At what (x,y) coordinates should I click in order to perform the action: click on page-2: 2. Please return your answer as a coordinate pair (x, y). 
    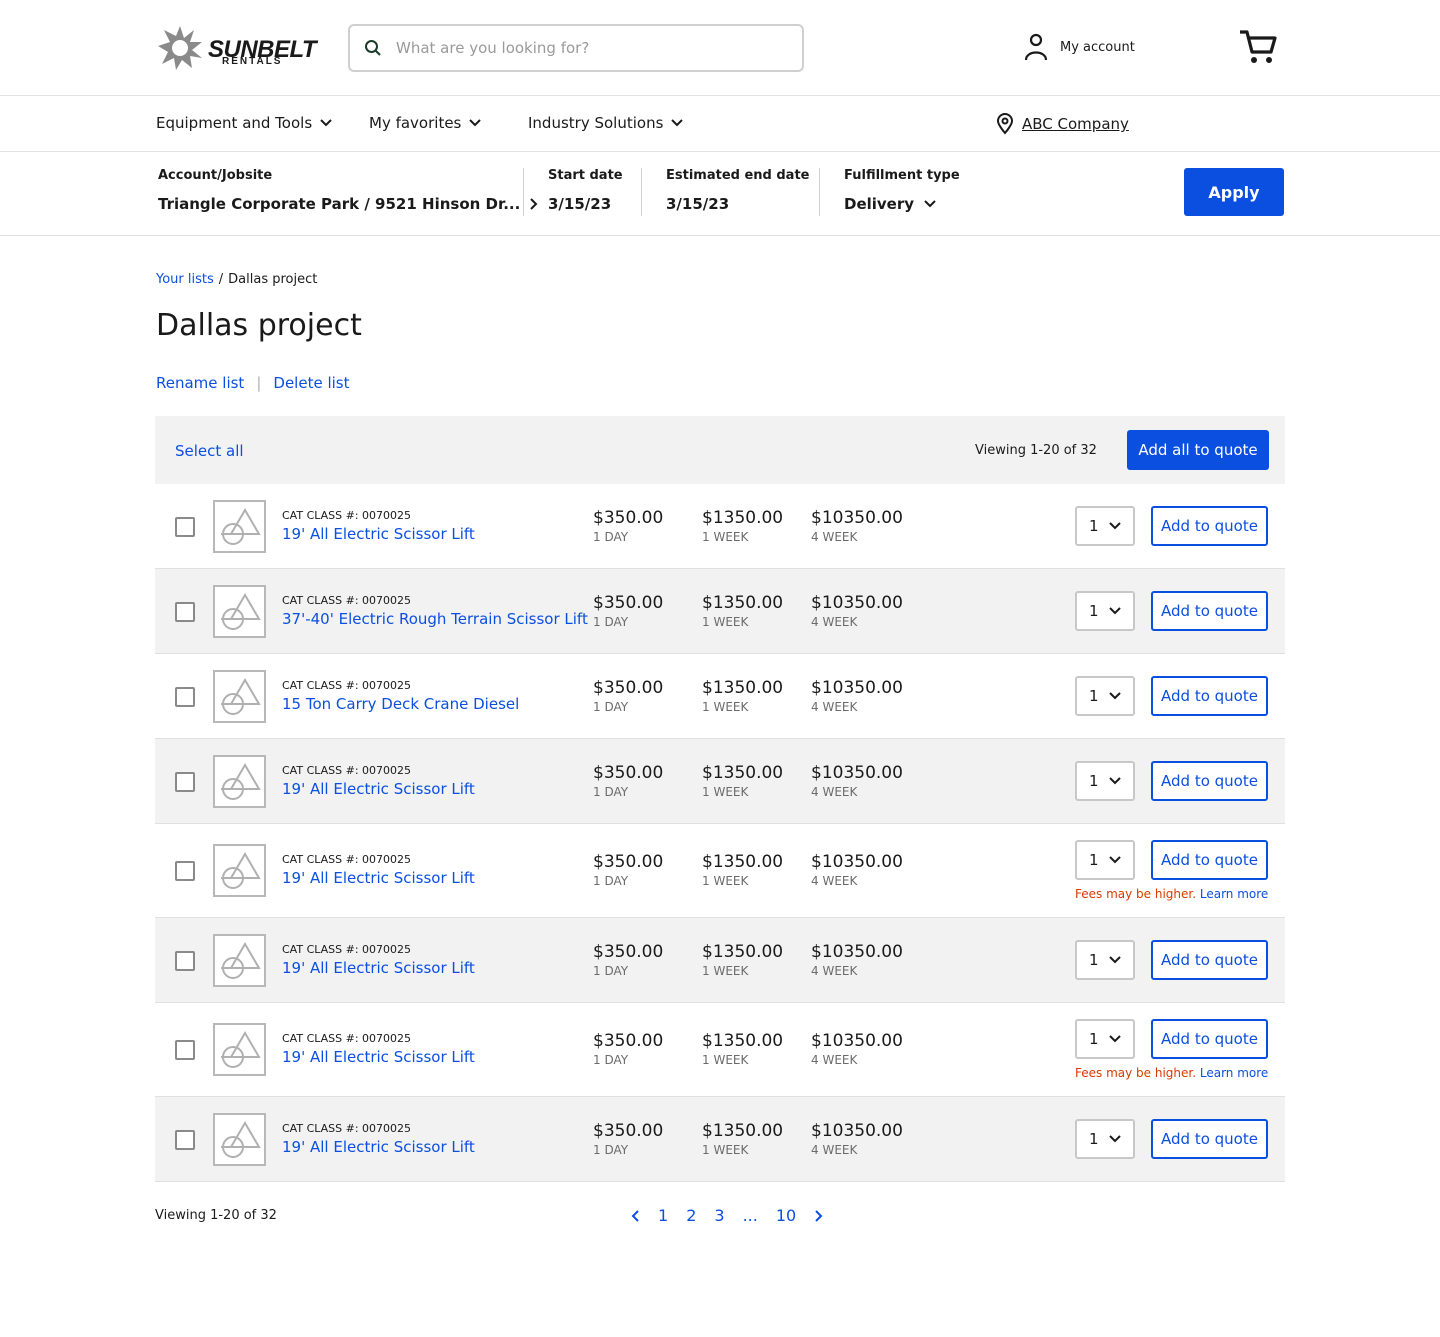
    Looking at the image, I should click on (691, 1215).